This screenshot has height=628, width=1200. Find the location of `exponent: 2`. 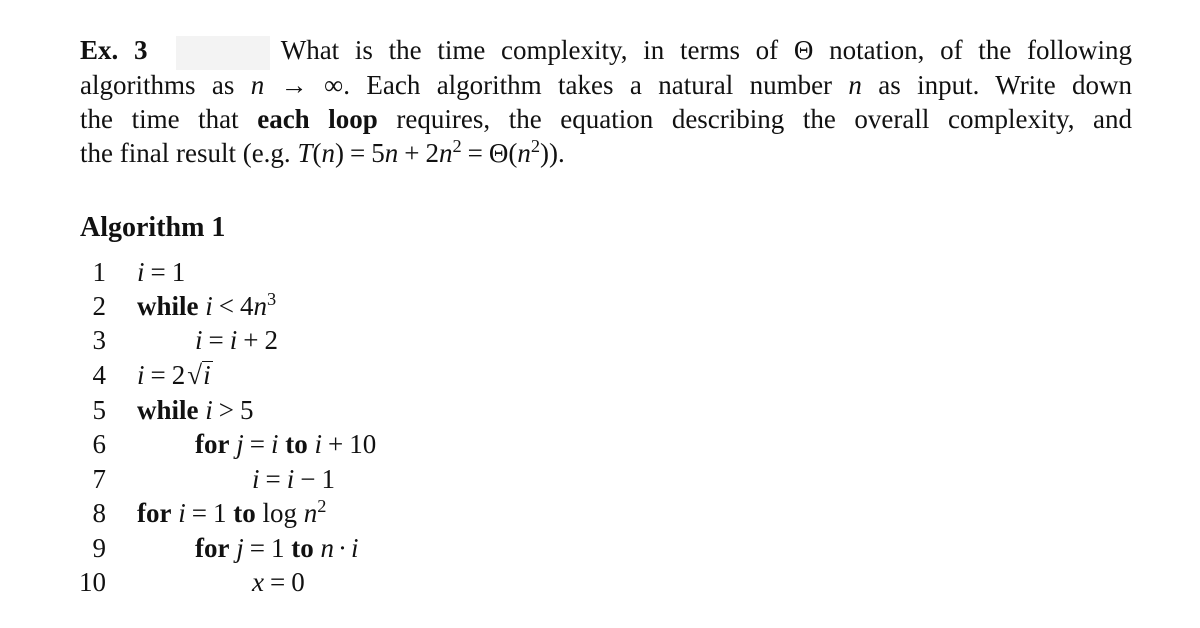

exponent: 2 is located at coordinates (322, 505).